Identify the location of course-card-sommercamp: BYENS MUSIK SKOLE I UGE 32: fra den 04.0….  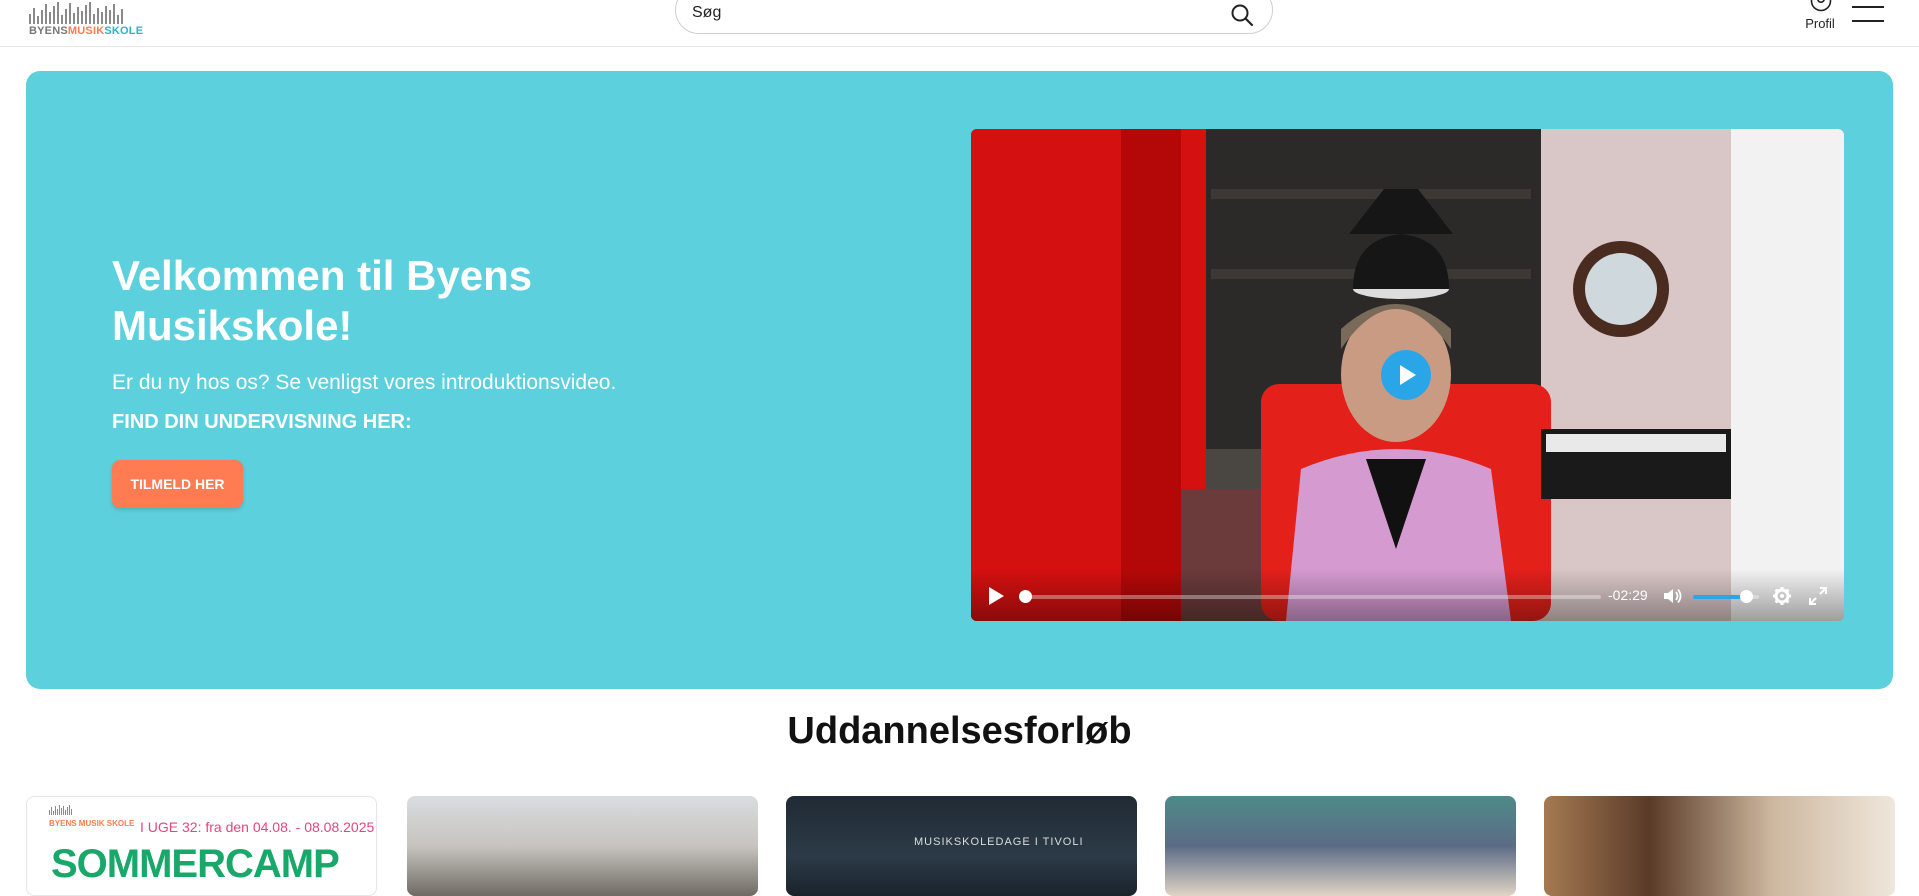
(201, 846).